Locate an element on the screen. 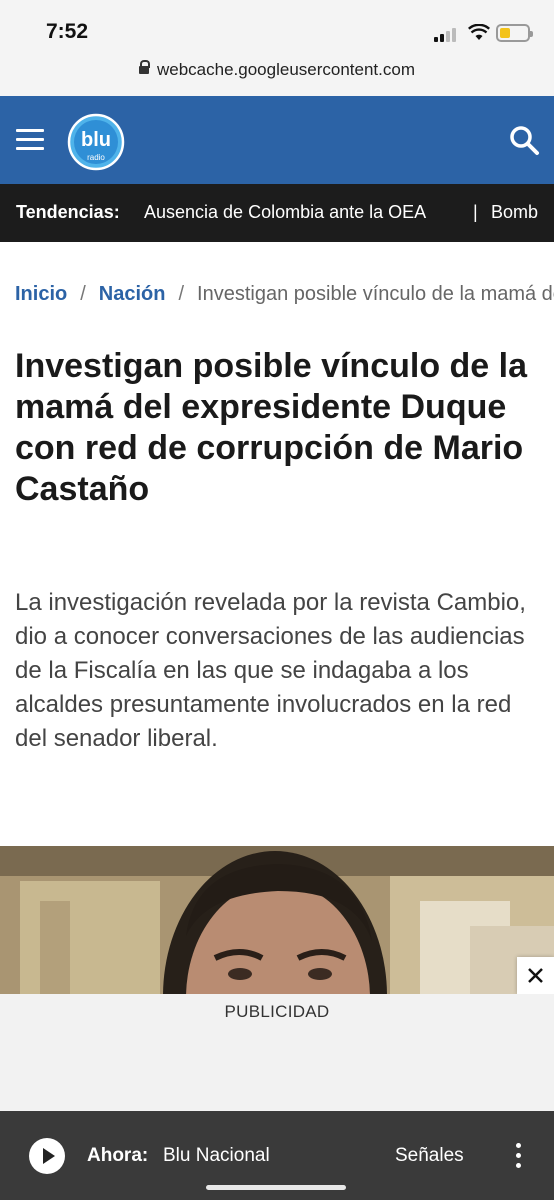  wifi-icon is located at coordinates (479, 32).